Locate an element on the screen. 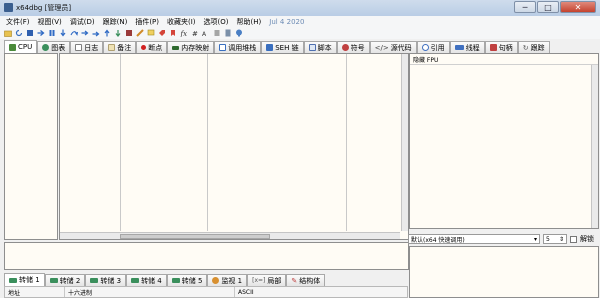  run-to-user-code-icon is located at coordinates (118, 33).